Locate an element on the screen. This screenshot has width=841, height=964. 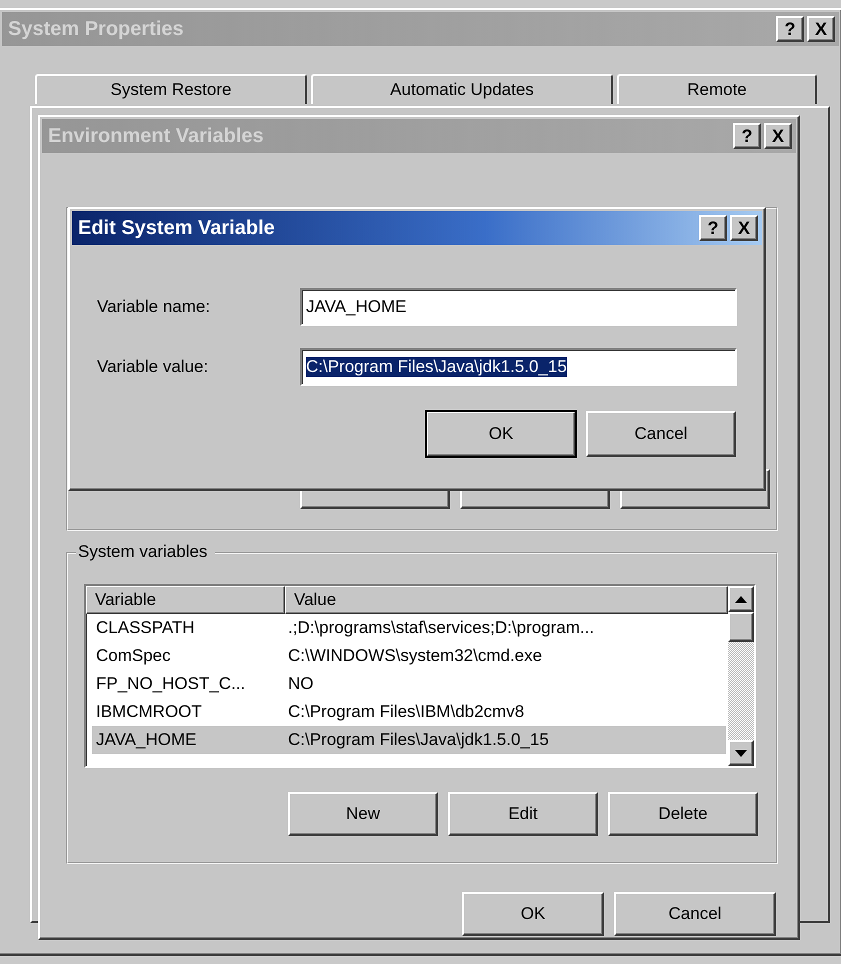
field-label: Variable value: is located at coordinates (153, 367).